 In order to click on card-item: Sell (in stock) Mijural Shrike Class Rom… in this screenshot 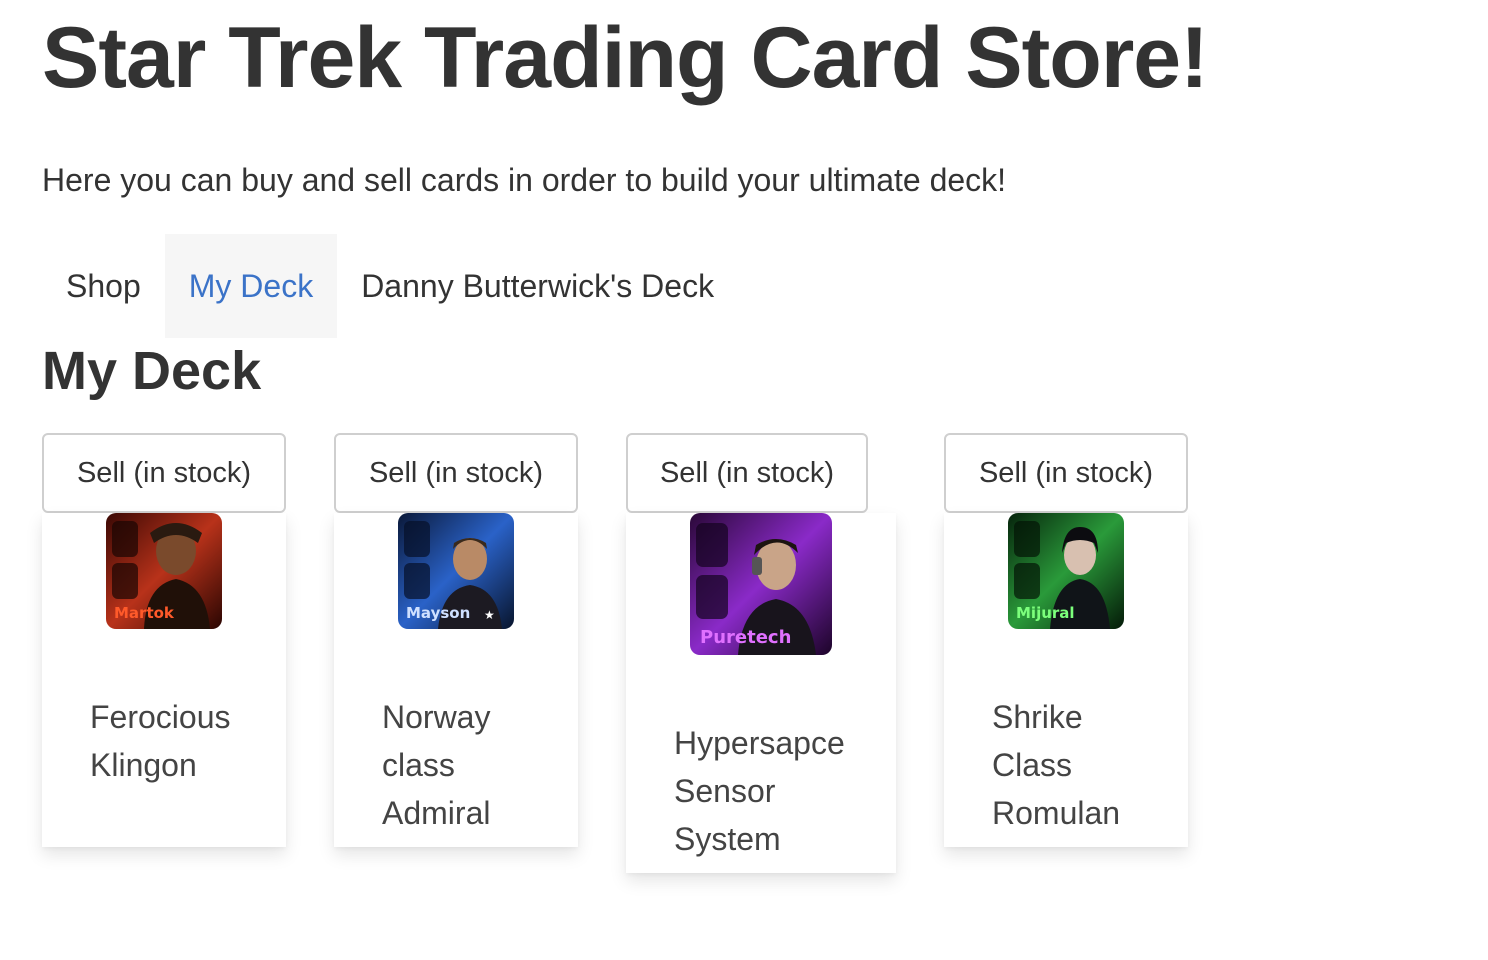, I will do `click(1066, 640)`.